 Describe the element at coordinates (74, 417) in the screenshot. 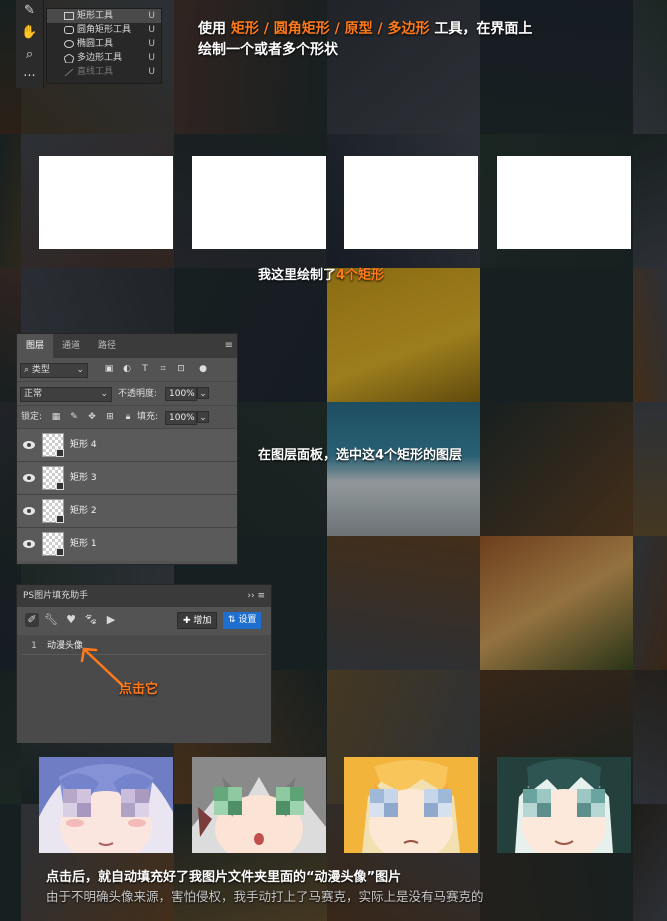

I see `lock-paint-icon: ✎` at that location.